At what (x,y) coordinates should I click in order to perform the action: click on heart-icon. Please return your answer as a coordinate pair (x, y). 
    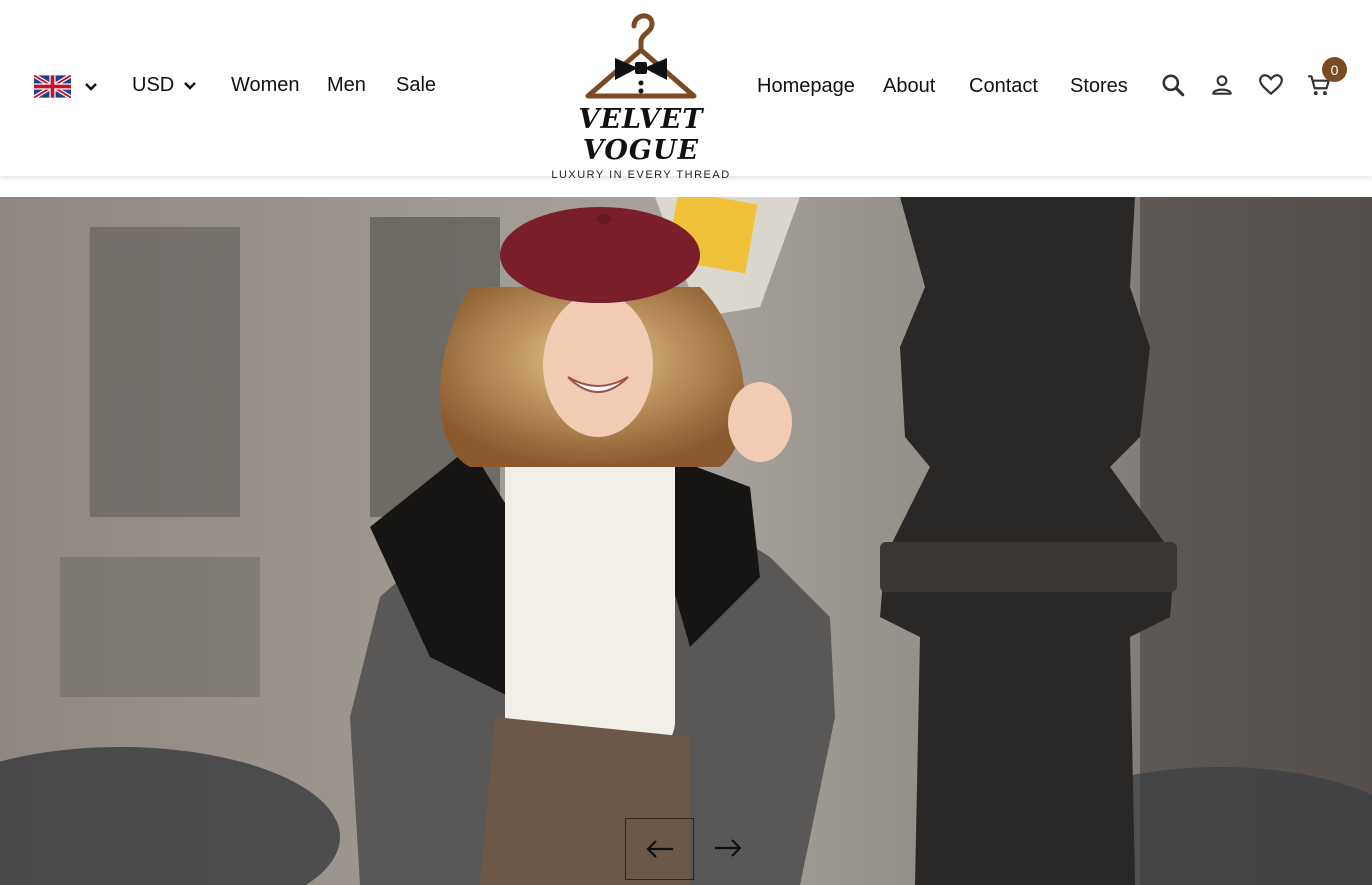
    Looking at the image, I should click on (1271, 85).